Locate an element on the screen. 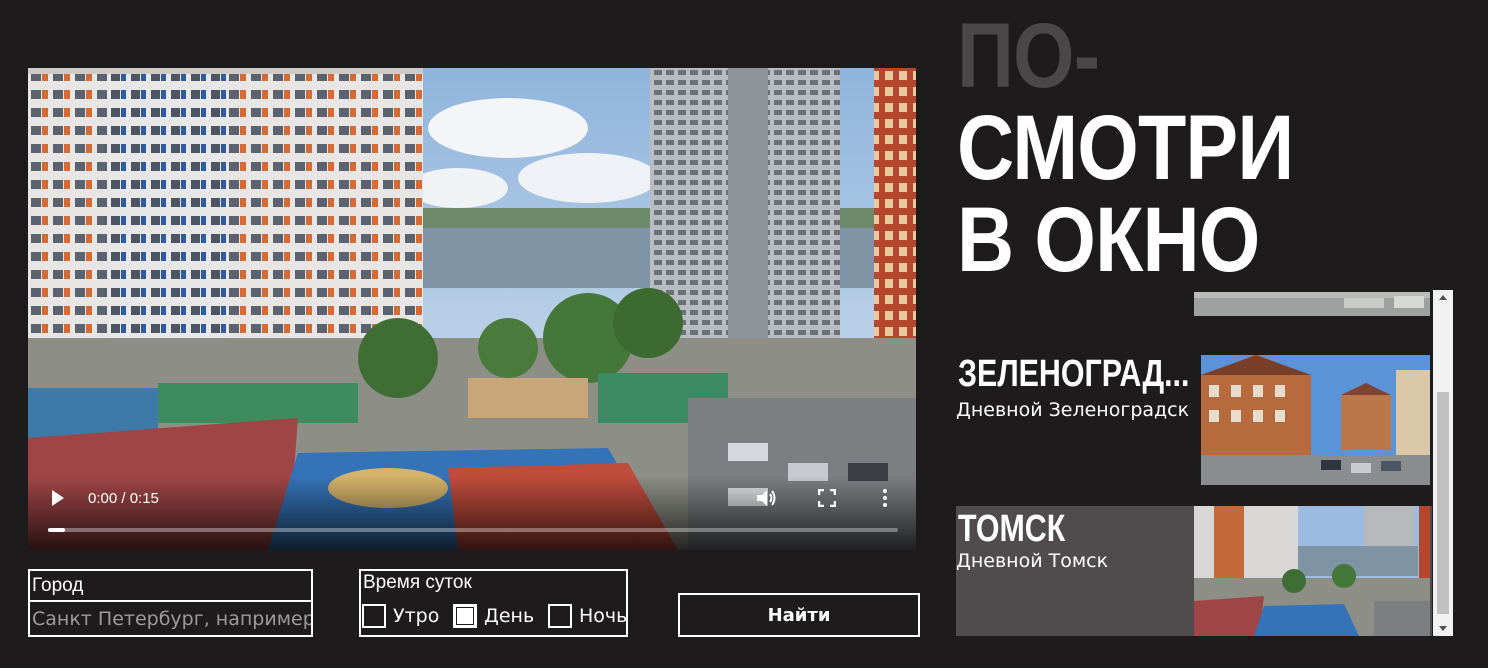 This screenshot has width=1488, height=668. time-of-day-group: Время суток Утро День Ночь is located at coordinates (493, 603).